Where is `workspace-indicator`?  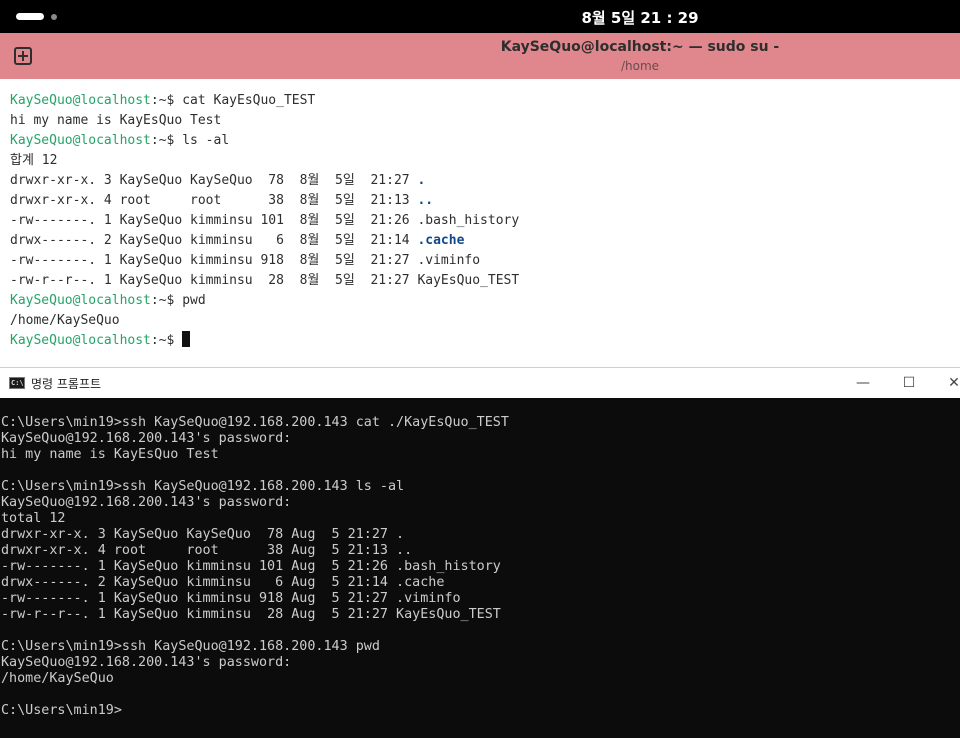 workspace-indicator is located at coordinates (30, 16).